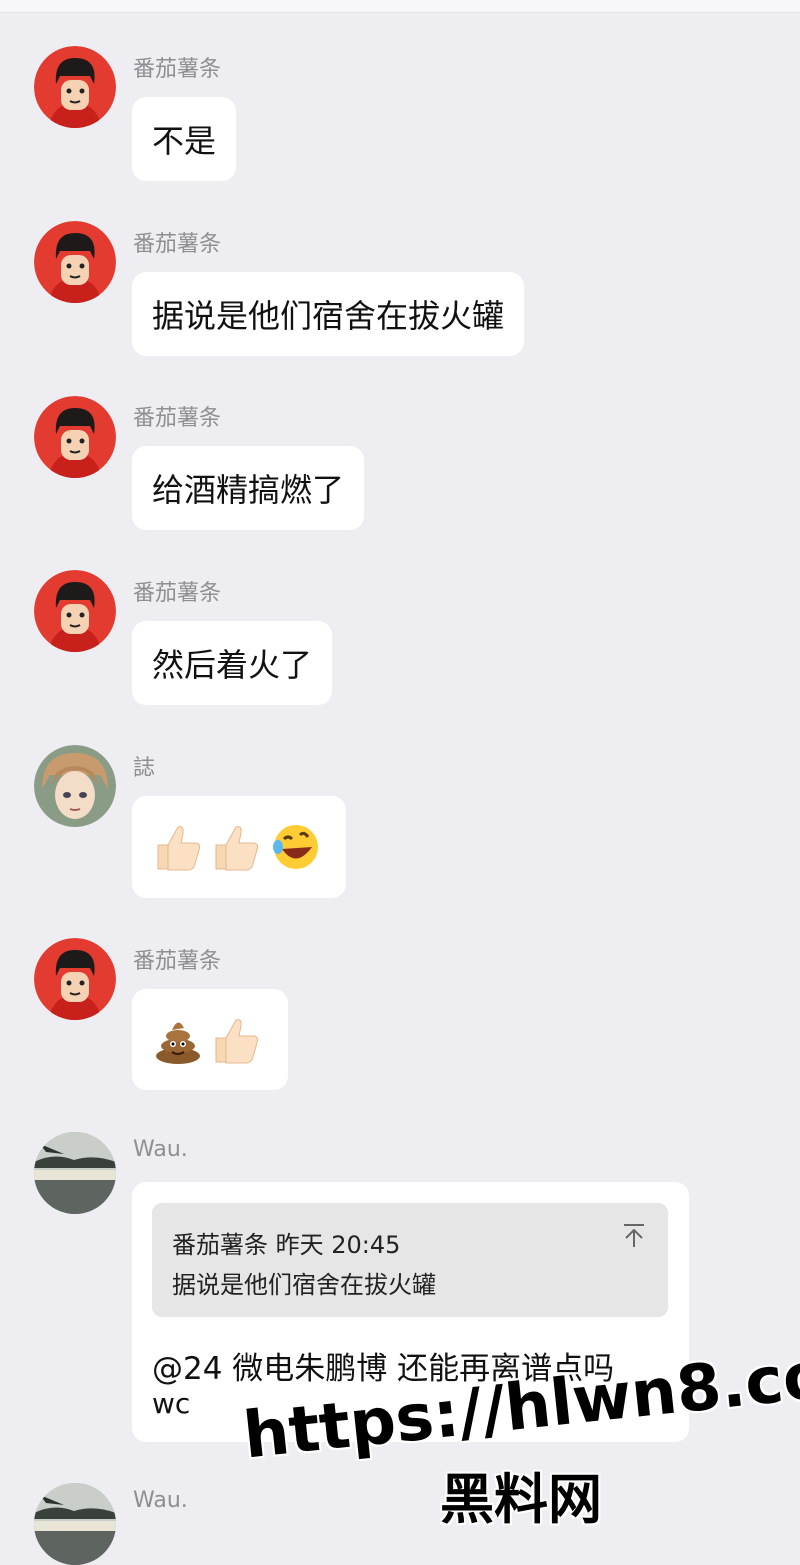  I want to click on message-bubble: 不是, so click(184, 139).